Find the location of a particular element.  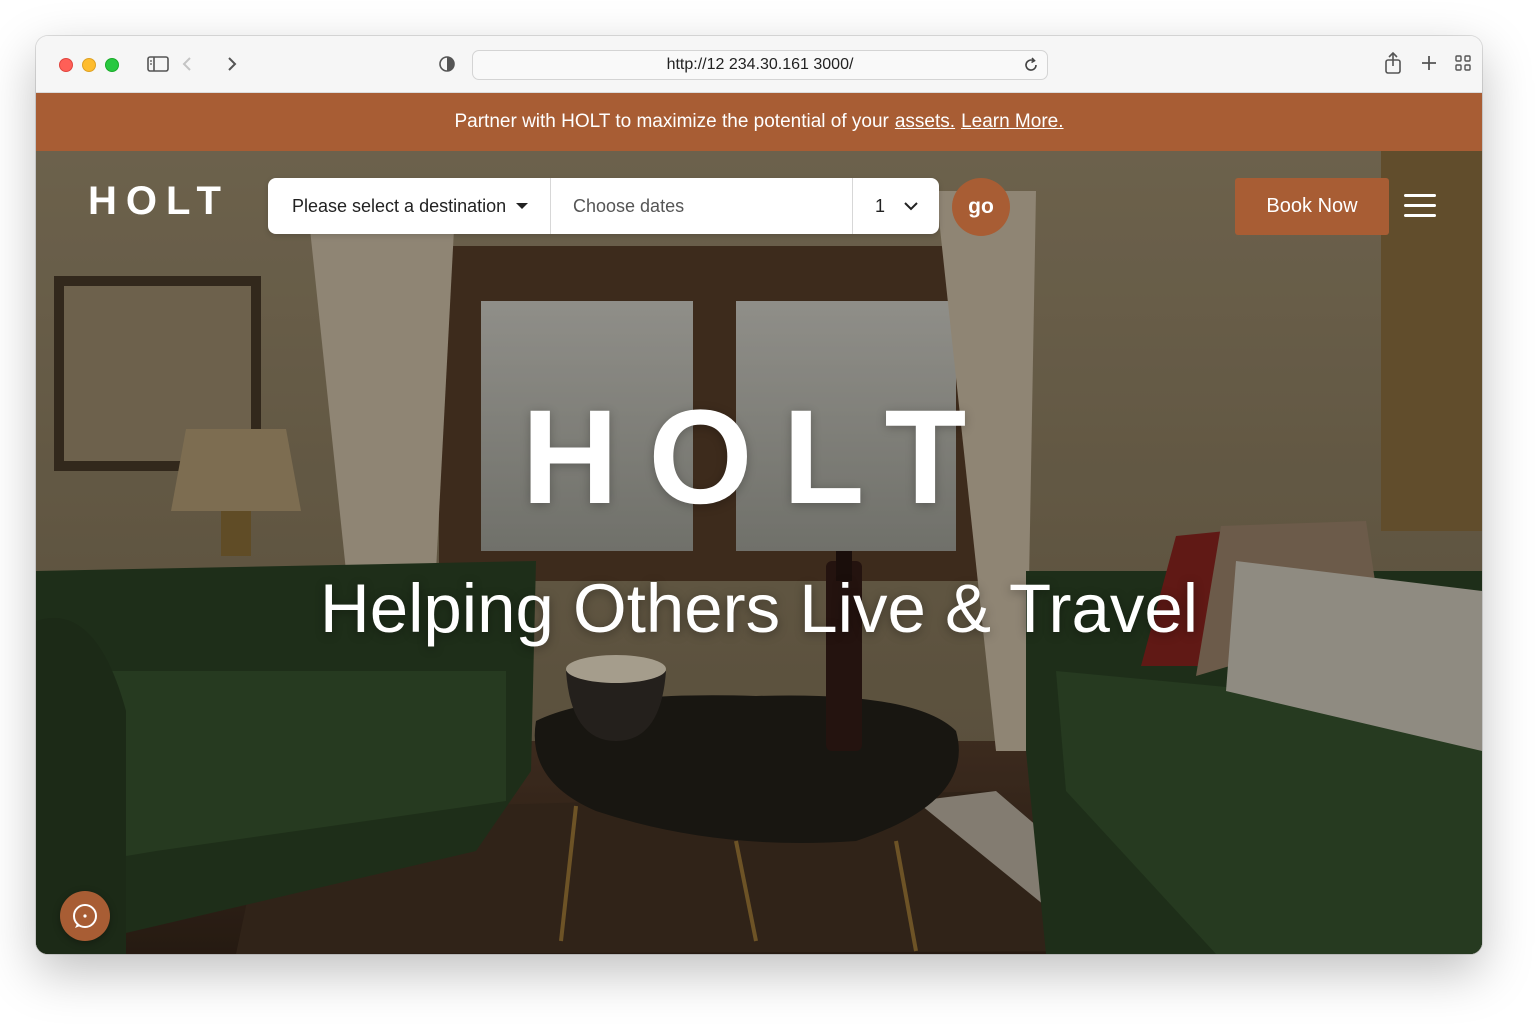

chat-icon is located at coordinates (85, 916).